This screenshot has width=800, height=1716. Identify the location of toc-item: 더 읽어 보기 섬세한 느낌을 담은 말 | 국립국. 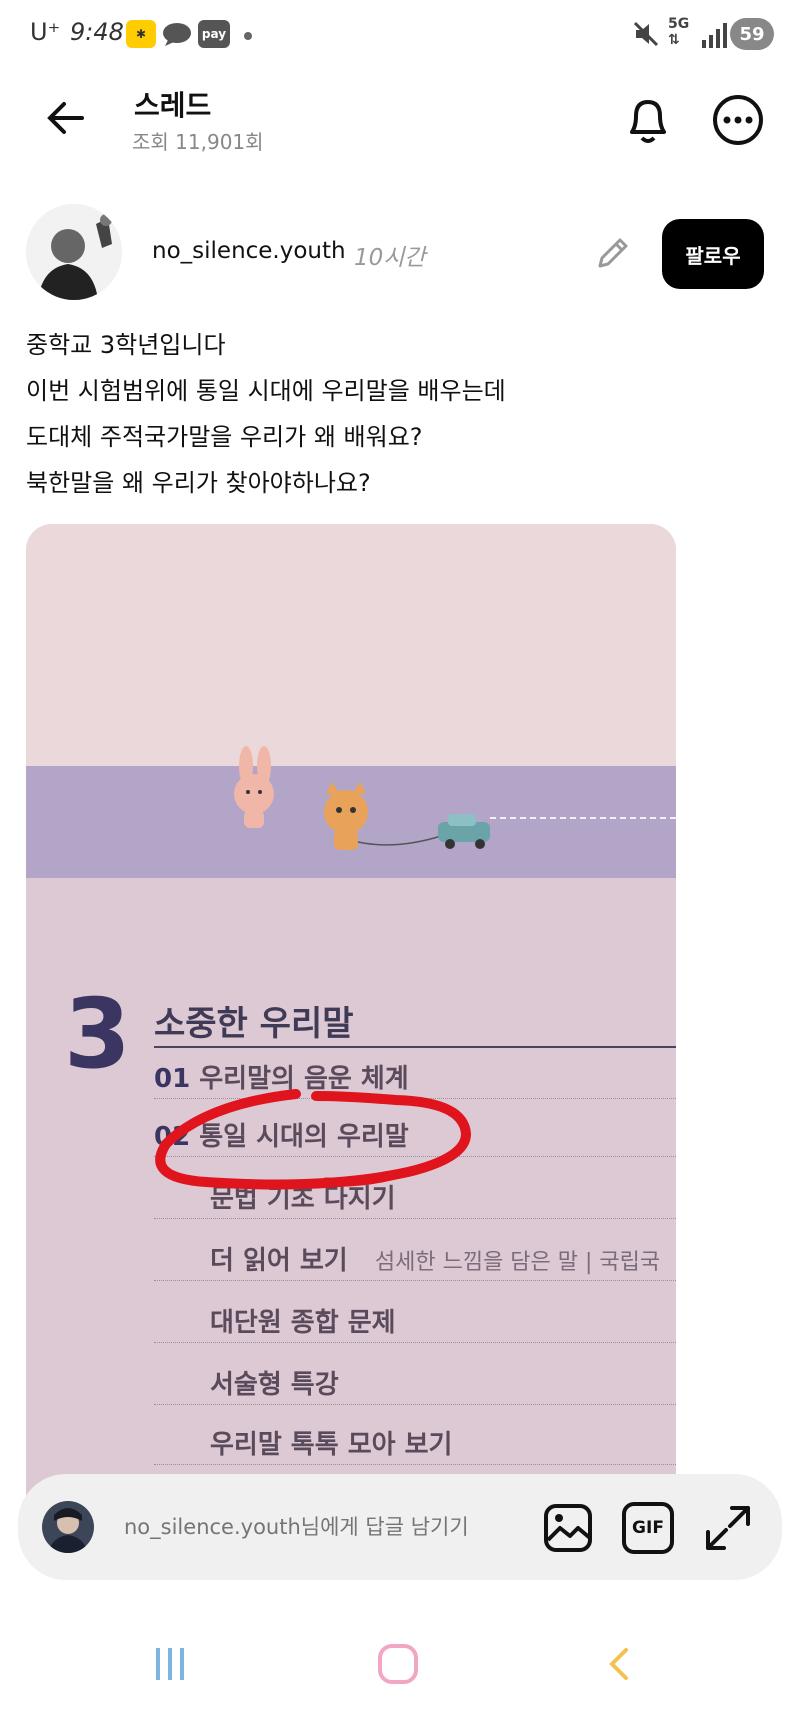
(435, 1261).